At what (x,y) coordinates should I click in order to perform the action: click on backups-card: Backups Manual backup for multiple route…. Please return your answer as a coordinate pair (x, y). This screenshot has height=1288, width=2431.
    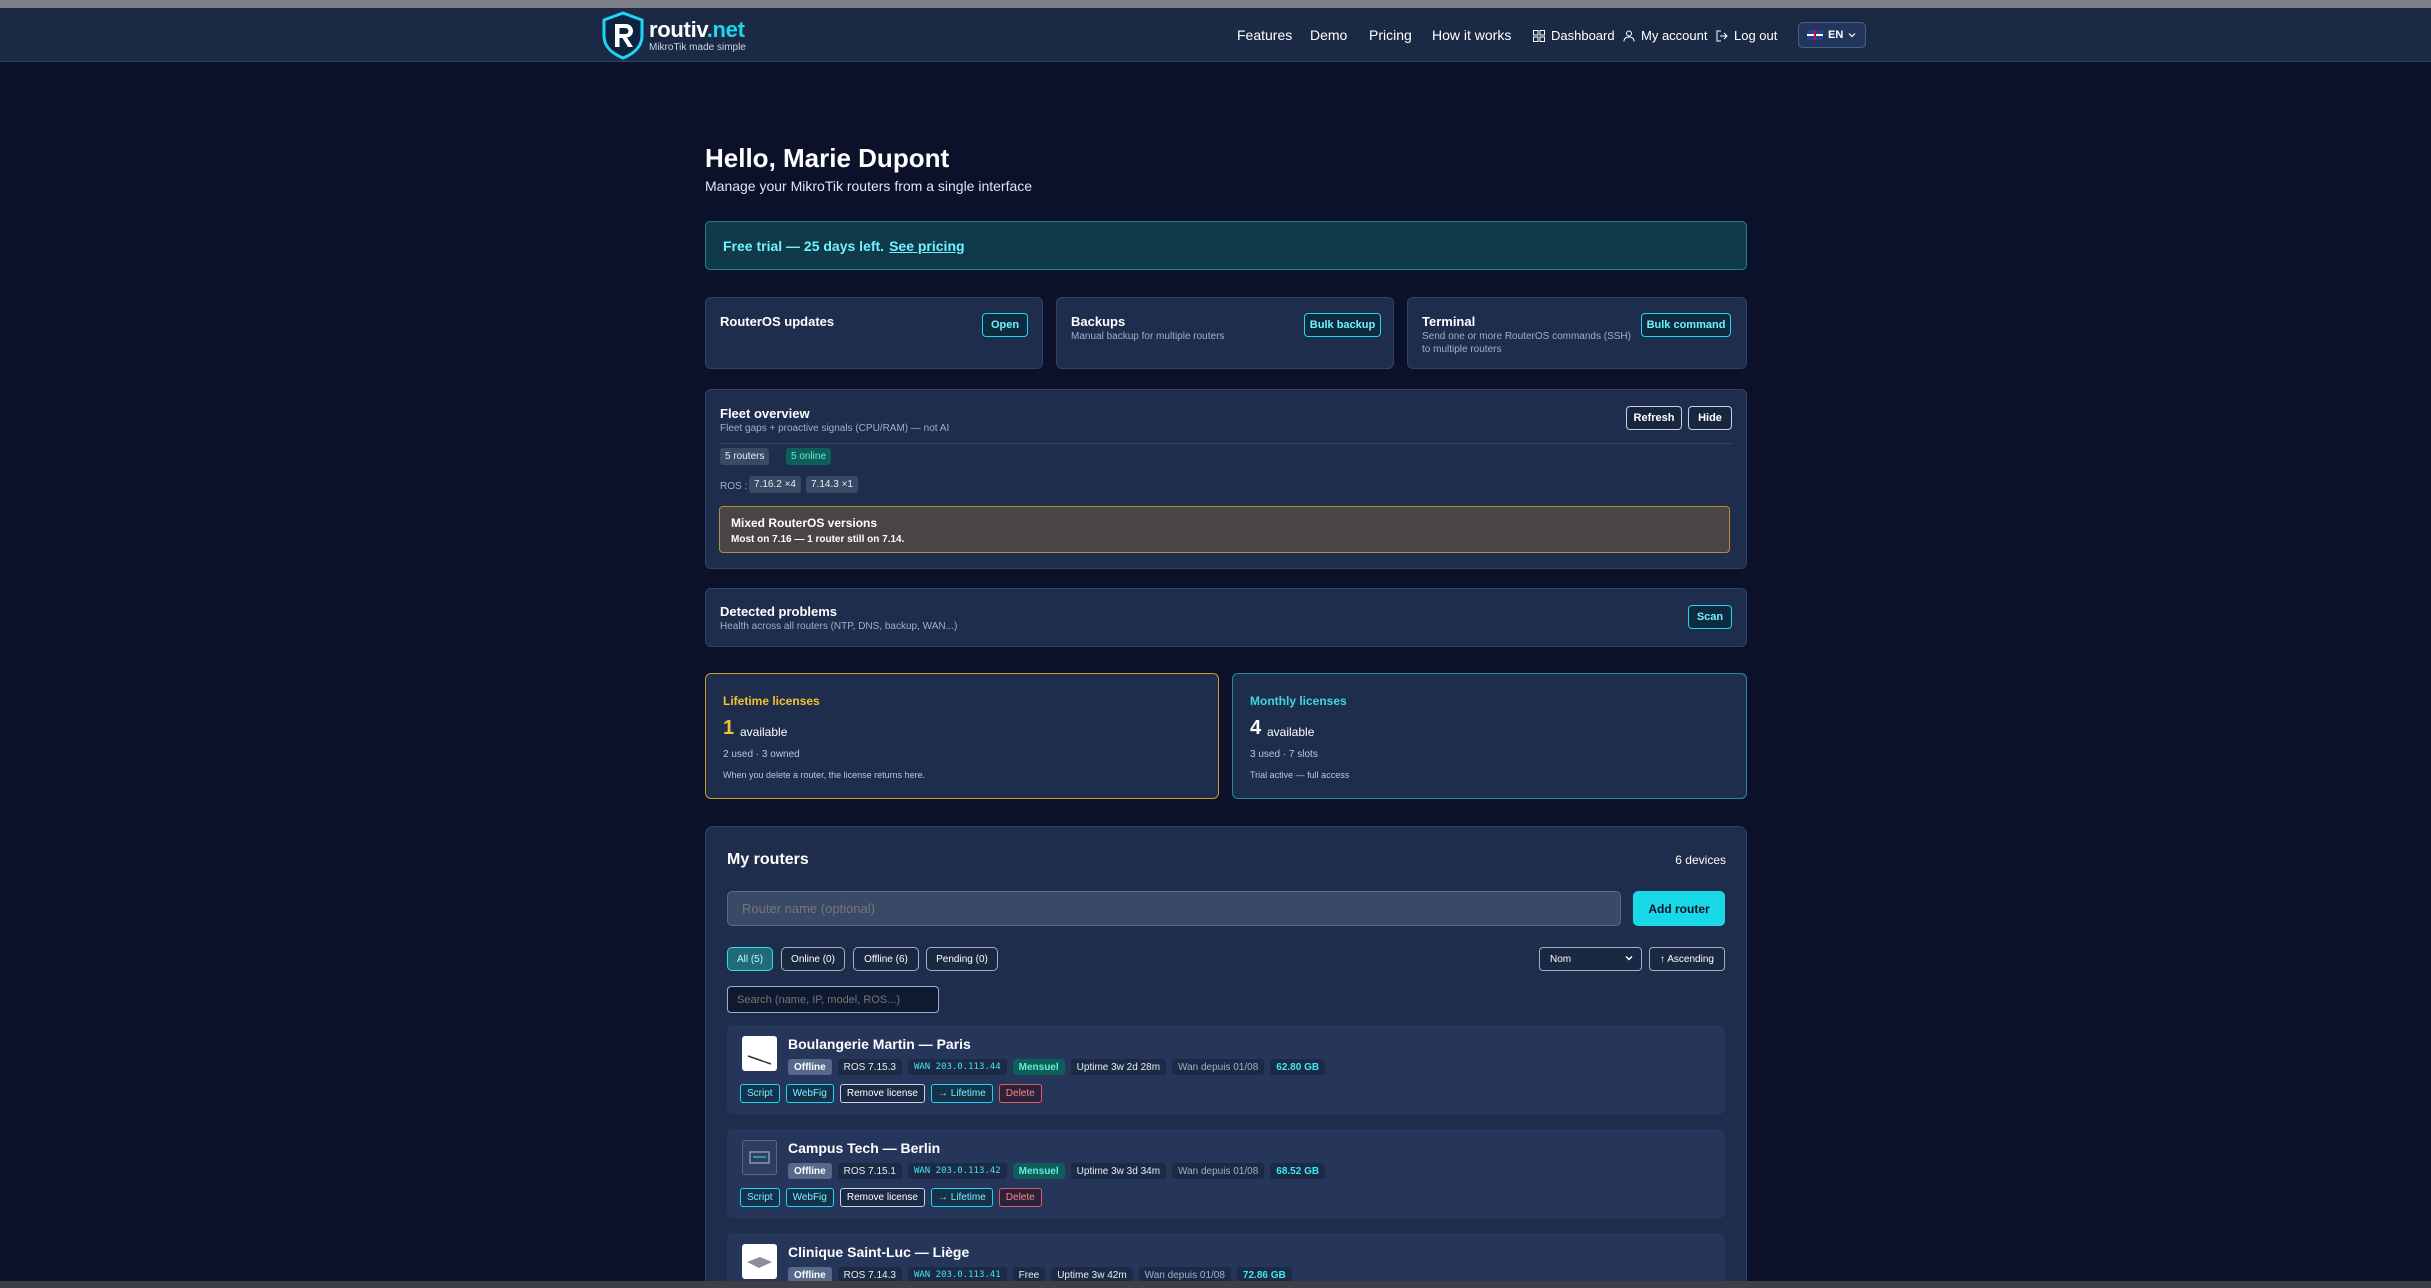
    Looking at the image, I should click on (1225, 333).